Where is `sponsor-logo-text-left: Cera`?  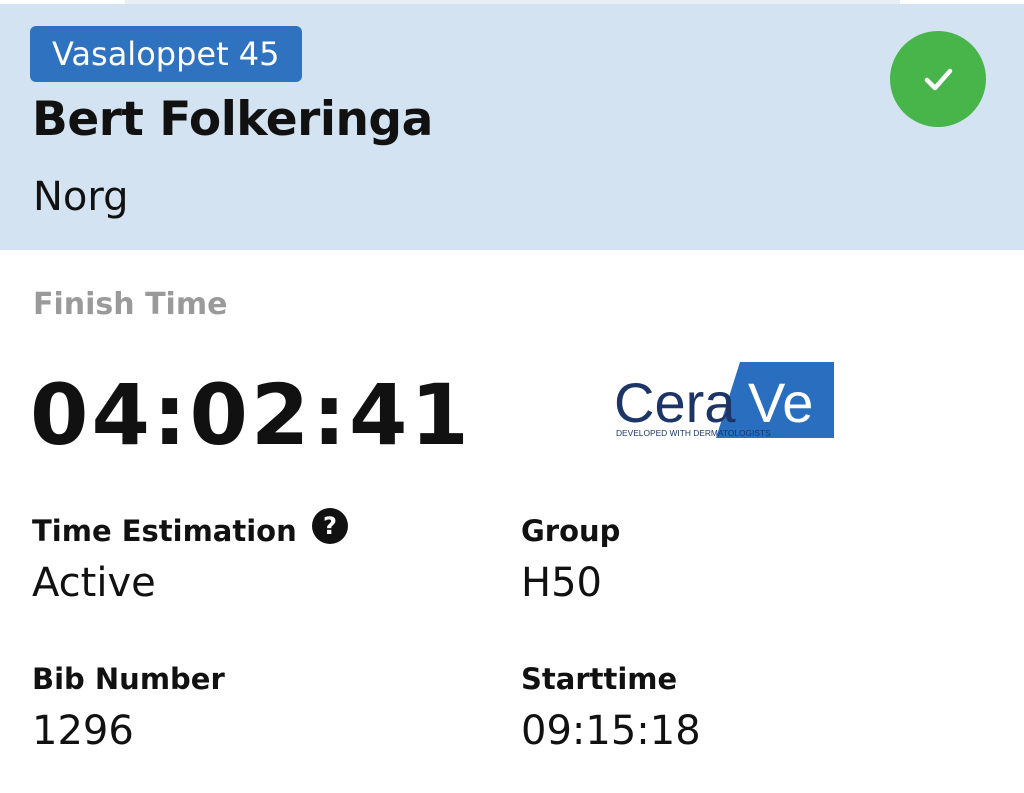 sponsor-logo-text-left: Cera is located at coordinates (675, 402).